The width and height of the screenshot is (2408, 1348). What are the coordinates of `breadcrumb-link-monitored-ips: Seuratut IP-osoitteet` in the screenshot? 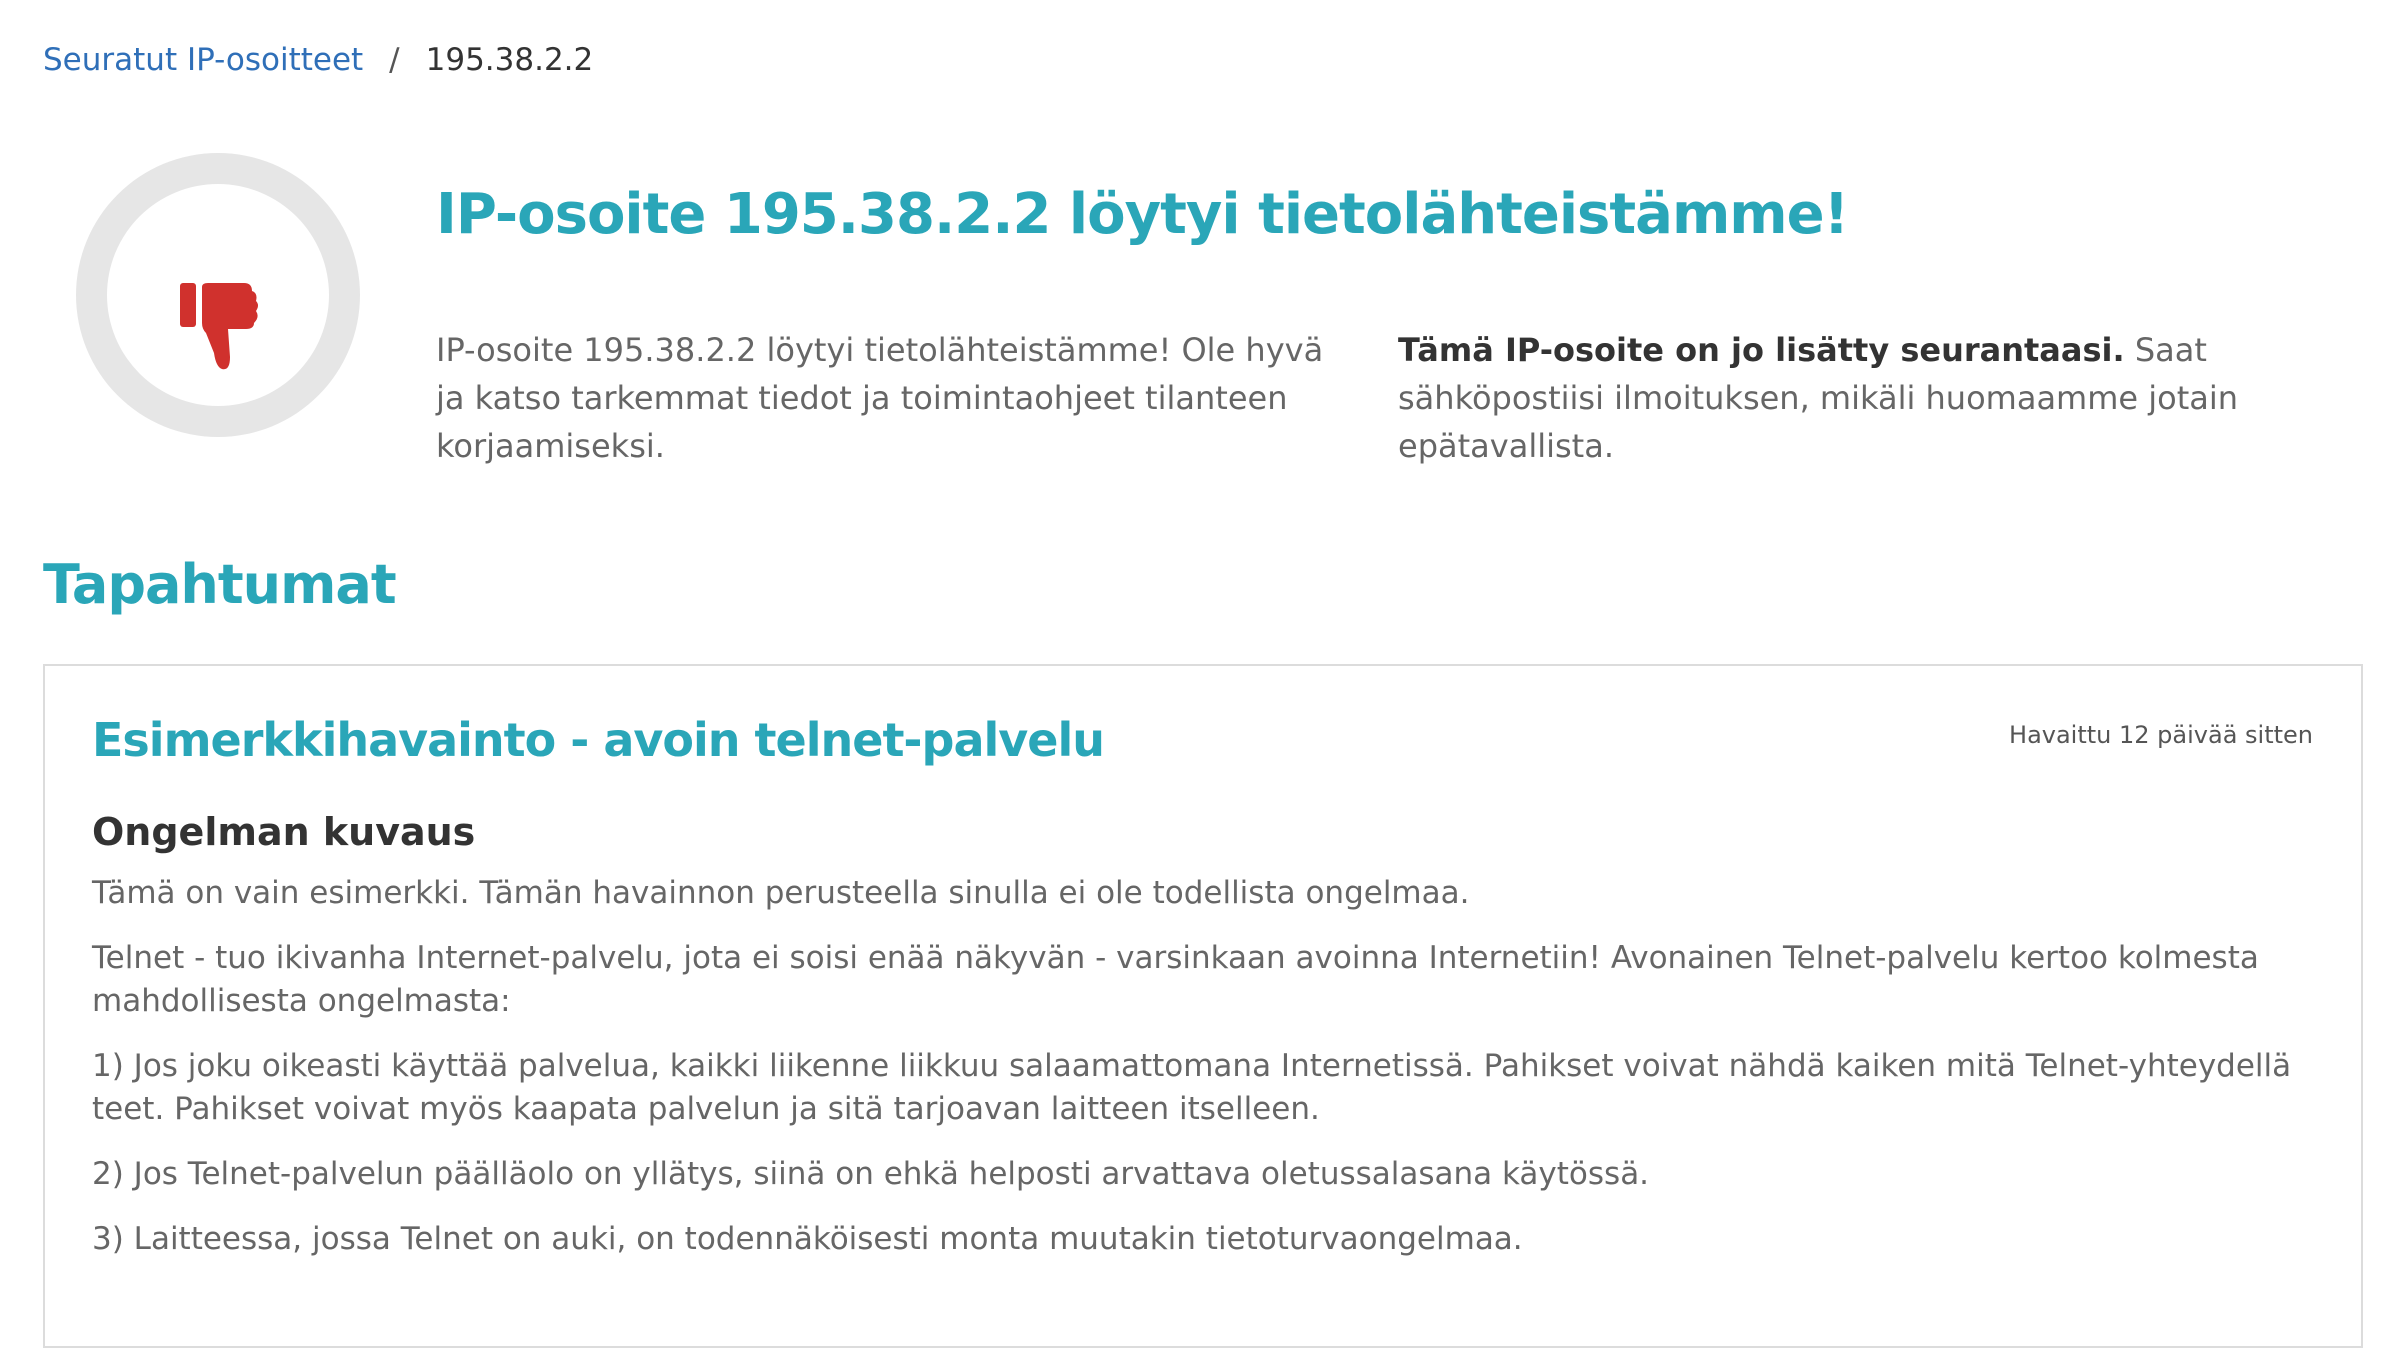 It's located at (203, 60).